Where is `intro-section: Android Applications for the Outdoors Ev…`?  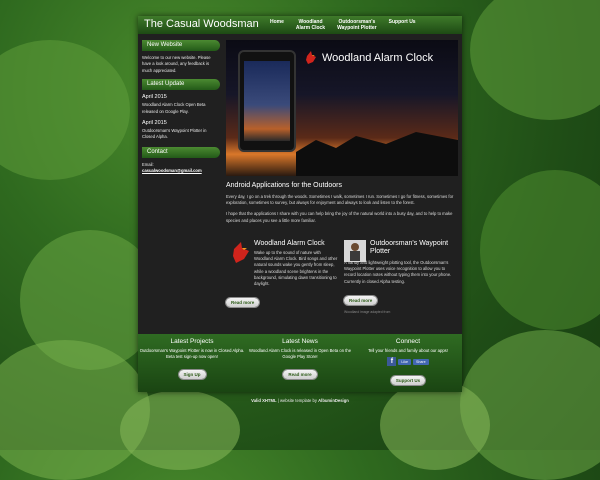 intro-section: Android Applications for the Outdoors Ev… is located at coordinates (342, 205).